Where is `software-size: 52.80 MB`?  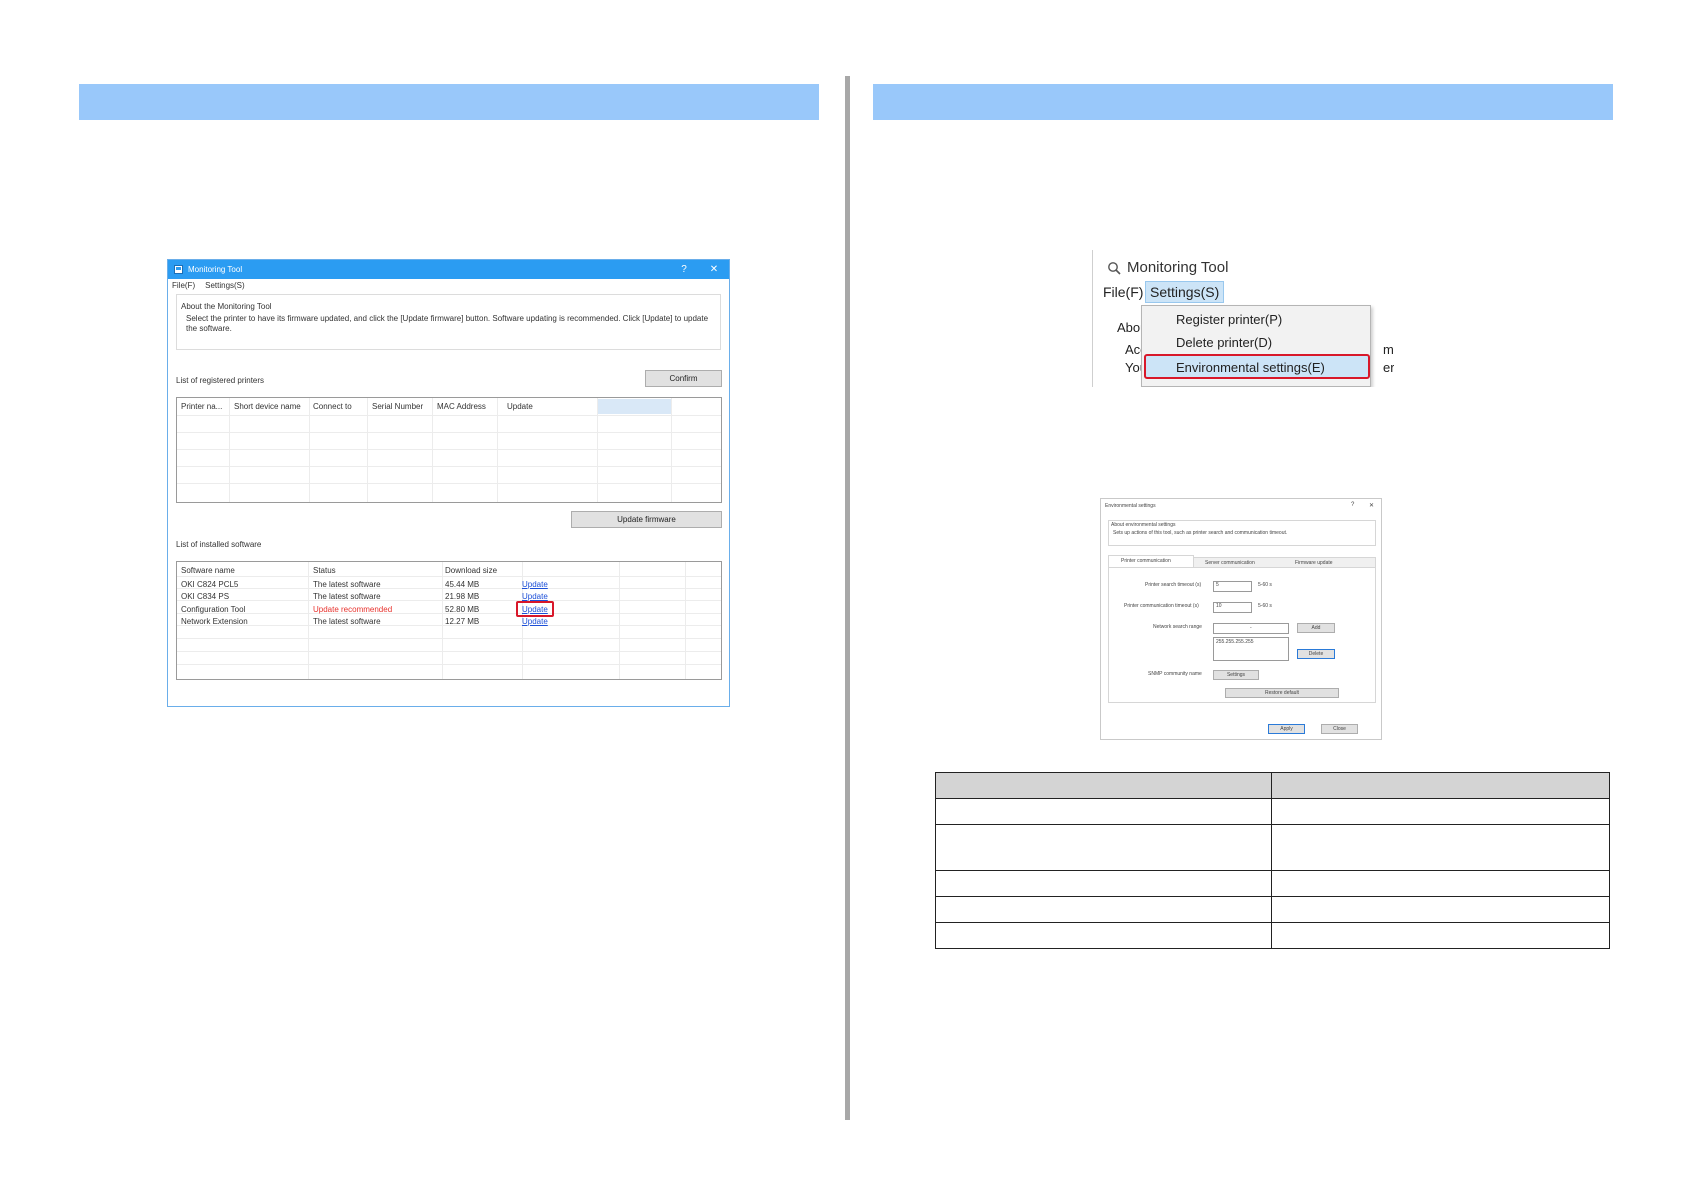 software-size: 52.80 MB is located at coordinates (462, 609).